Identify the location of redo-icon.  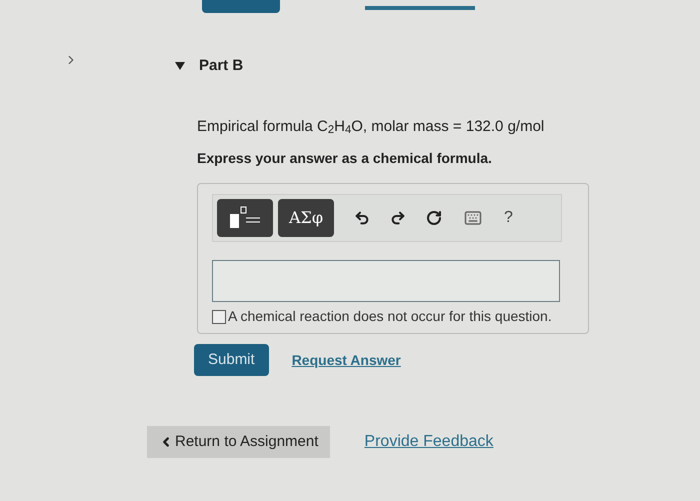
(398, 218).